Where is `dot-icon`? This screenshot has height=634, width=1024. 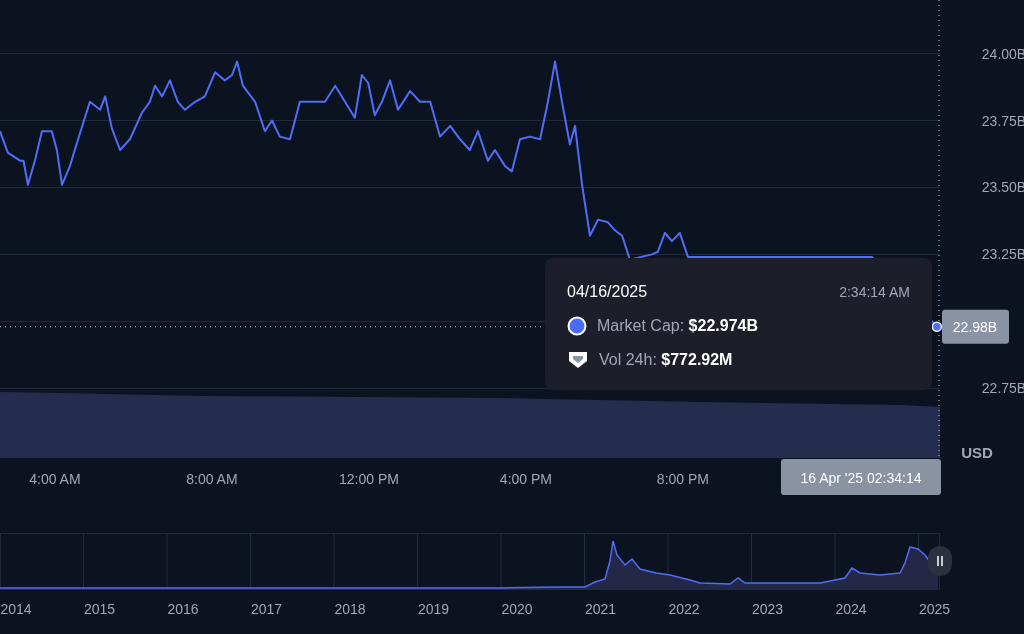
dot-icon is located at coordinates (577, 326).